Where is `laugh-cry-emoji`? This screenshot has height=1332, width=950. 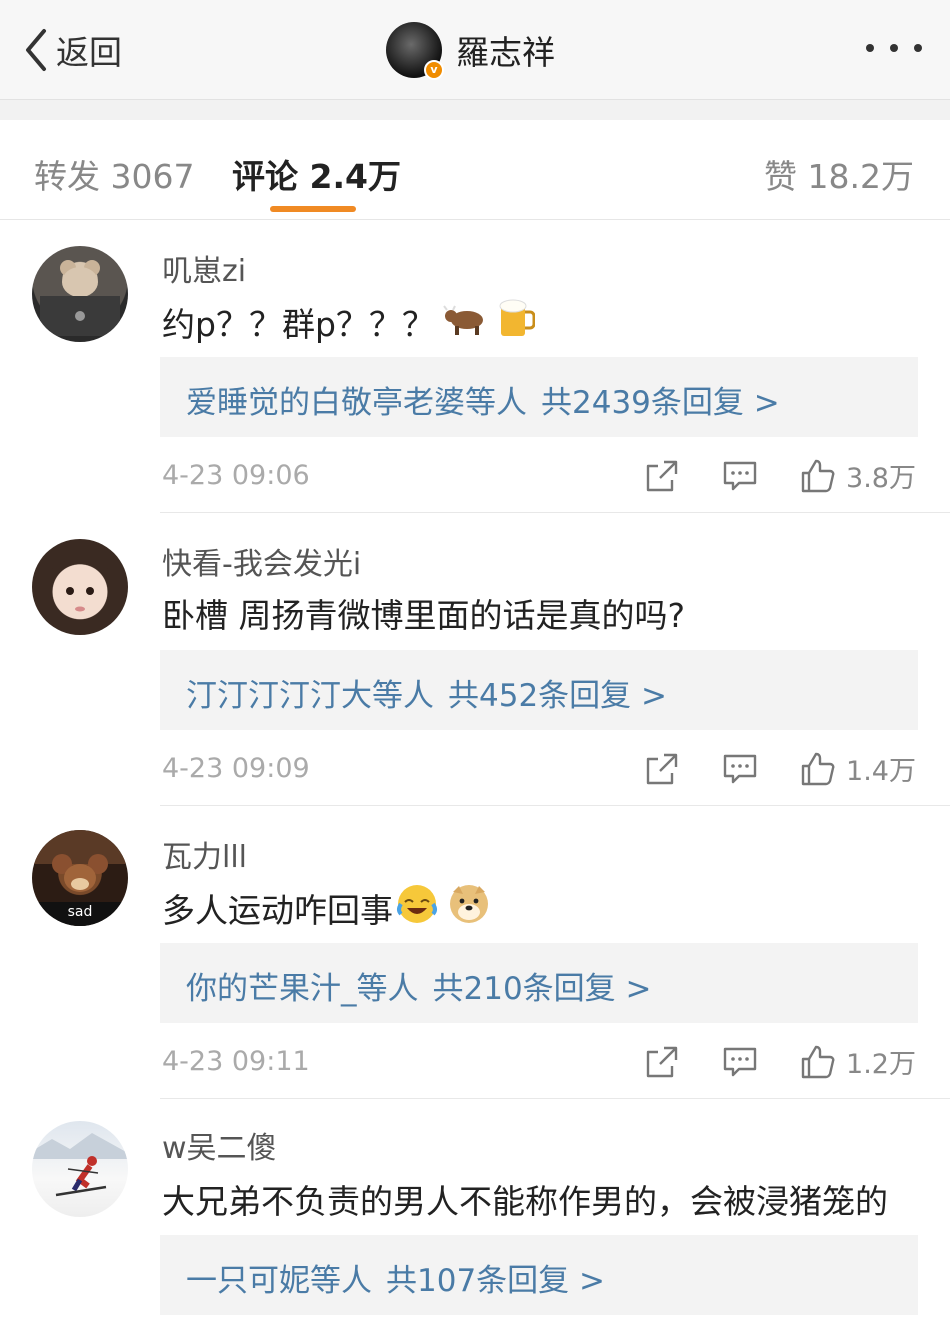
laugh-cry-emoji is located at coordinates (417, 908).